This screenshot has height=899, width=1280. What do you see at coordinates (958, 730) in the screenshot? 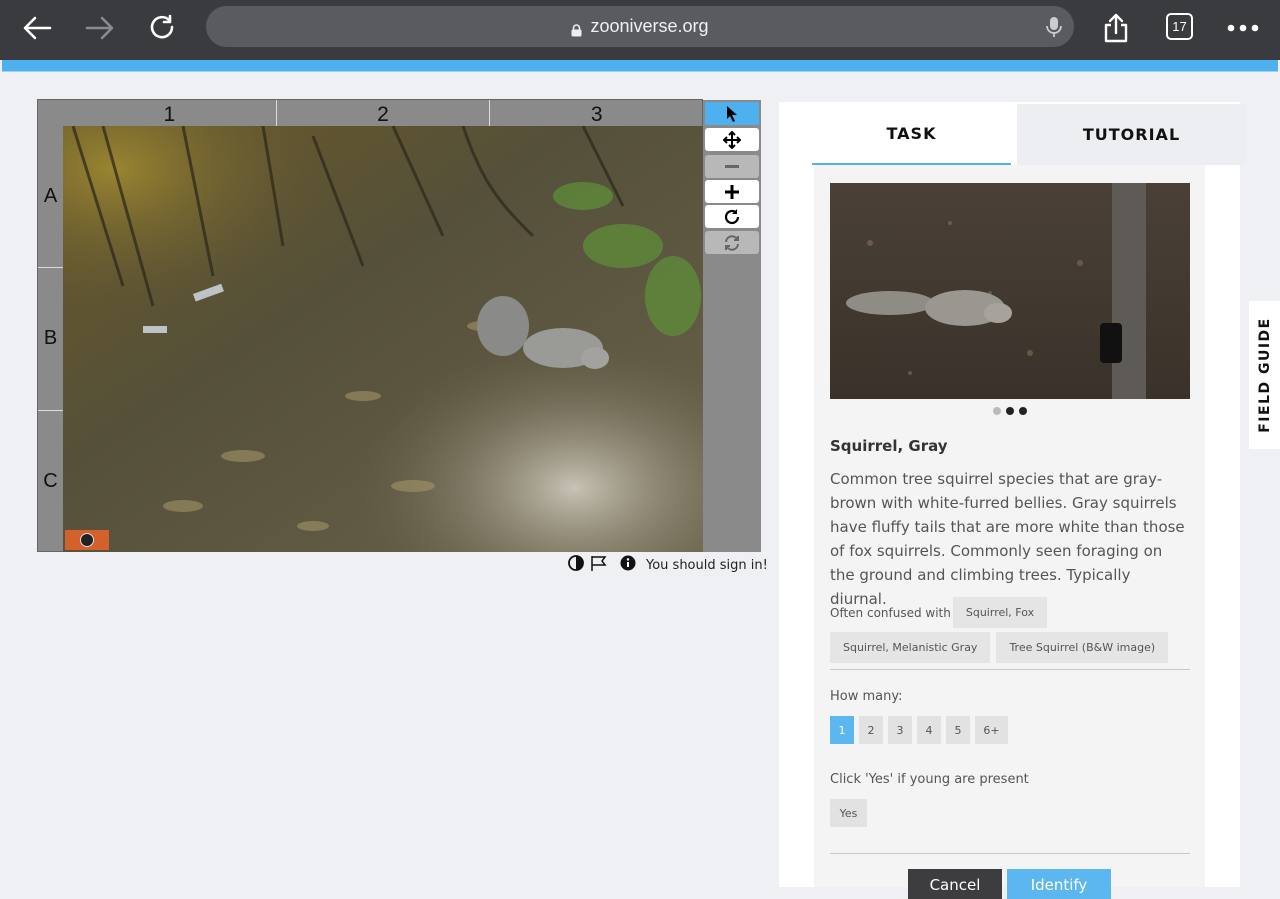
I see `count-option: 5` at bounding box center [958, 730].